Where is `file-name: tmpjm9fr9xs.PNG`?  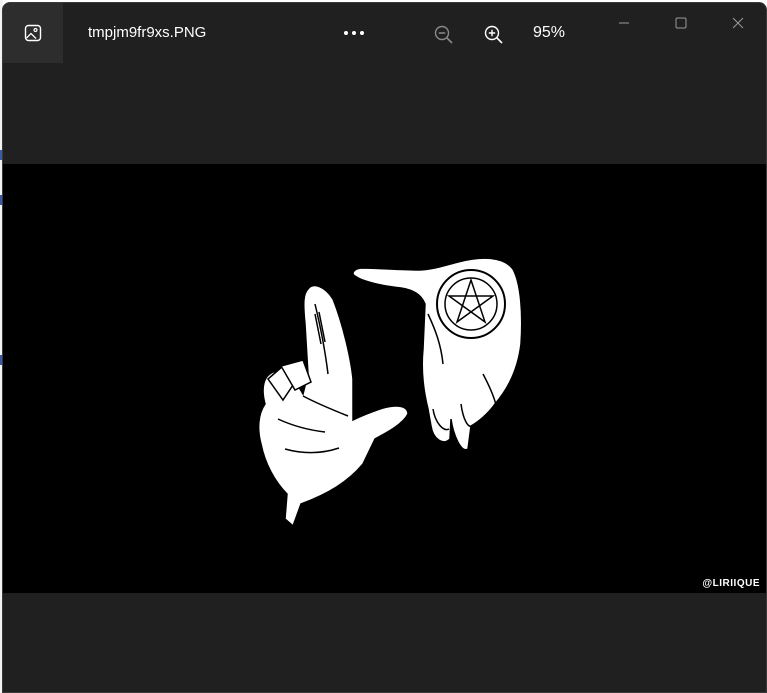
file-name: tmpjm9fr9xs.PNG is located at coordinates (147, 32).